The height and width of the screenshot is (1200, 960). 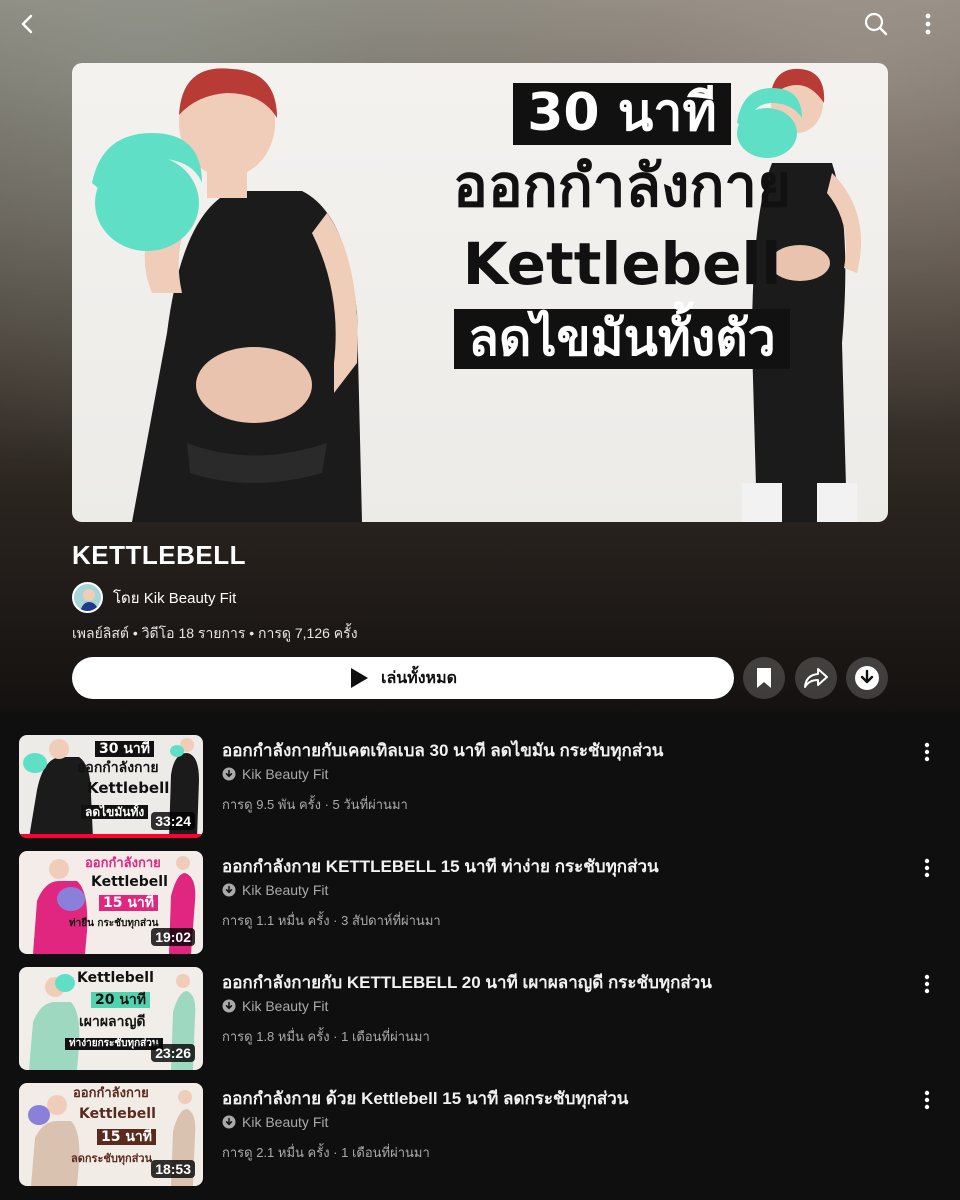 I want to click on playlist-owner: โดย Kik Beauty Fit, so click(x=154, y=597).